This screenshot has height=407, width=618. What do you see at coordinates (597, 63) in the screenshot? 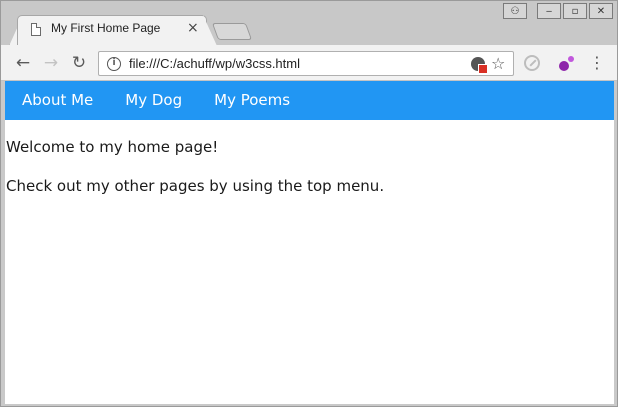
I see `menu-icon: ⋮` at bounding box center [597, 63].